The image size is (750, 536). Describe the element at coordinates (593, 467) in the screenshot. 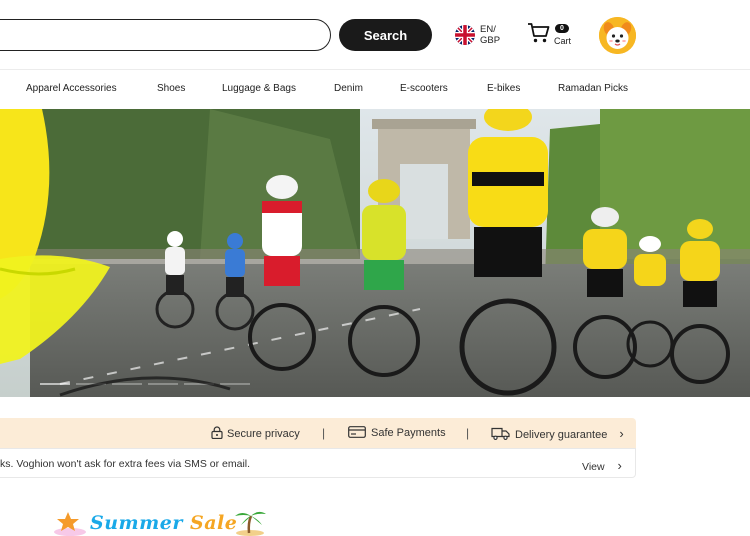

I see `notice-view-label: View` at that location.